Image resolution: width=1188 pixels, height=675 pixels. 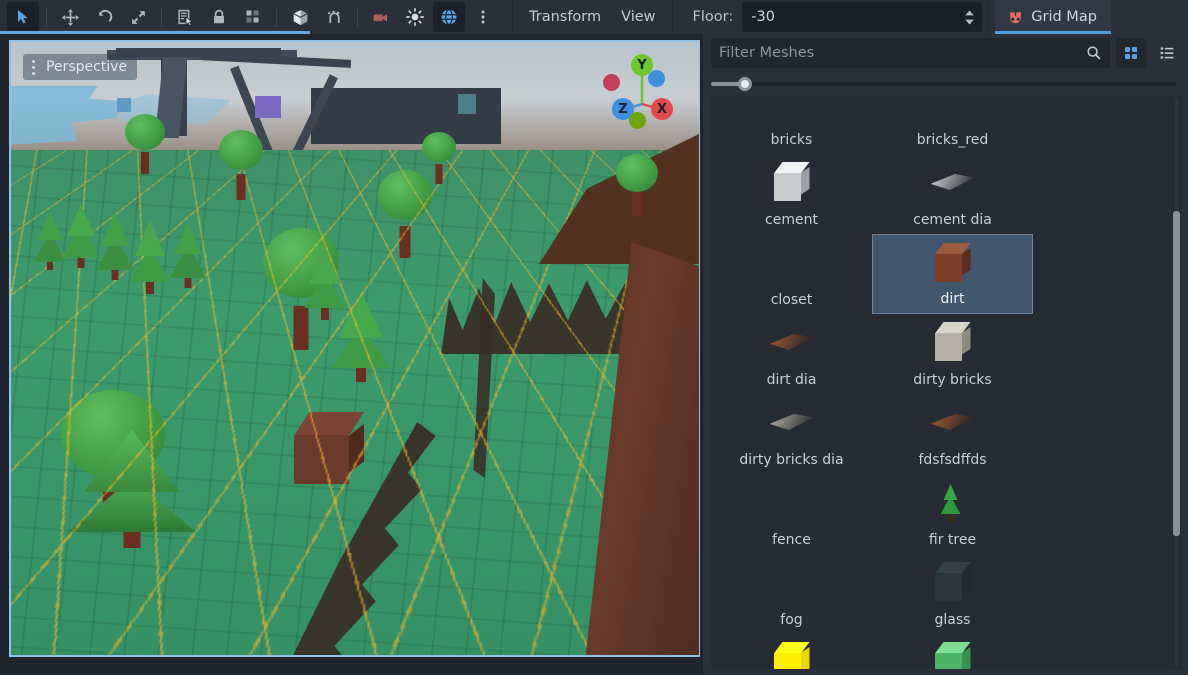 What do you see at coordinates (952, 140) in the screenshot?
I see `mesh-item-label: bricks_red` at bounding box center [952, 140].